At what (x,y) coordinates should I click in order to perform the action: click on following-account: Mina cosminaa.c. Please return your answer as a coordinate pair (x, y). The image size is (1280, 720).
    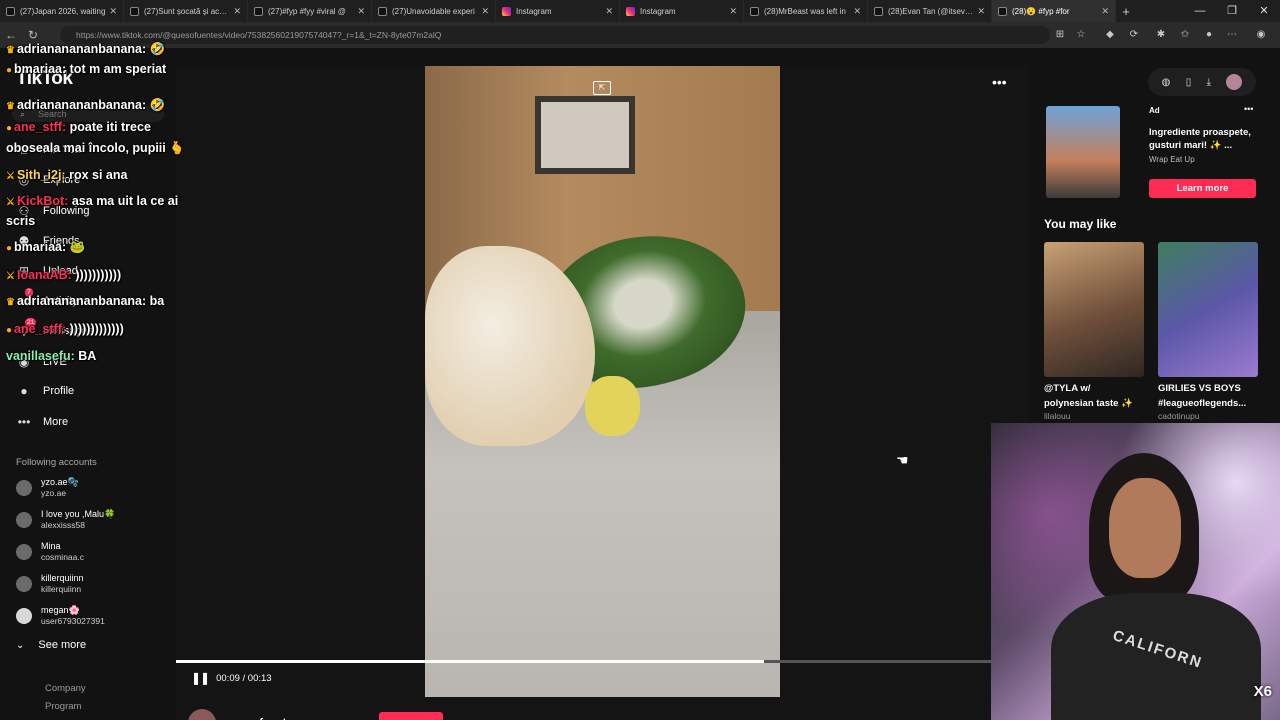
    Looking at the image, I should click on (50, 552).